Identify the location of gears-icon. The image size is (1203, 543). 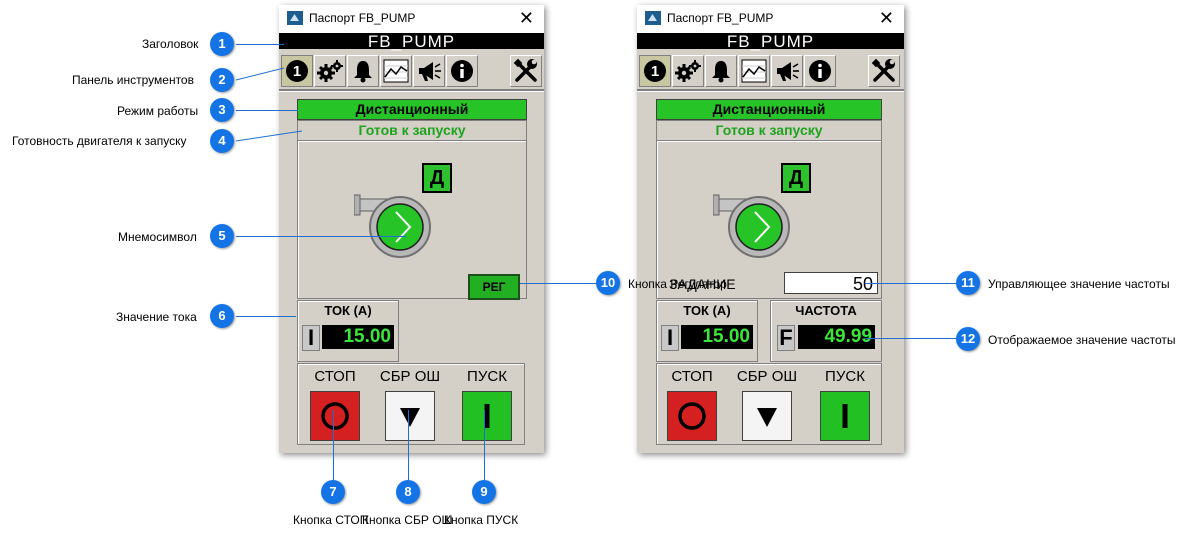
(330, 71).